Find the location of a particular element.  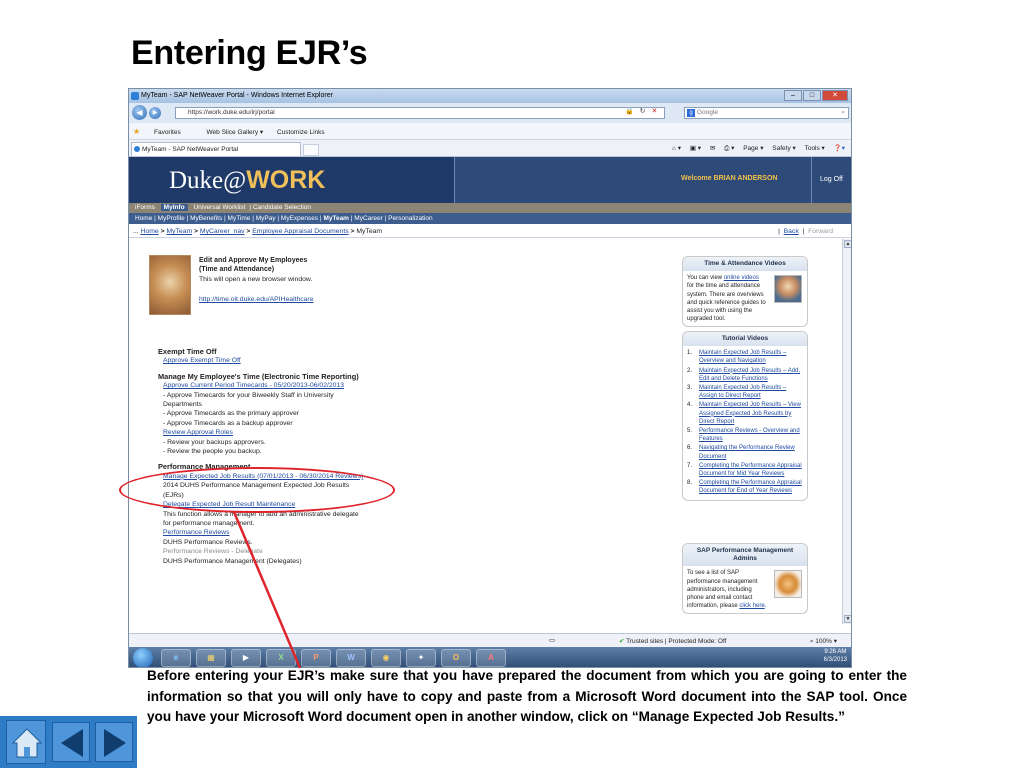

browser-tab: MyTeam - SAP NetWeaver Portal is located at coordinates (216, 149).